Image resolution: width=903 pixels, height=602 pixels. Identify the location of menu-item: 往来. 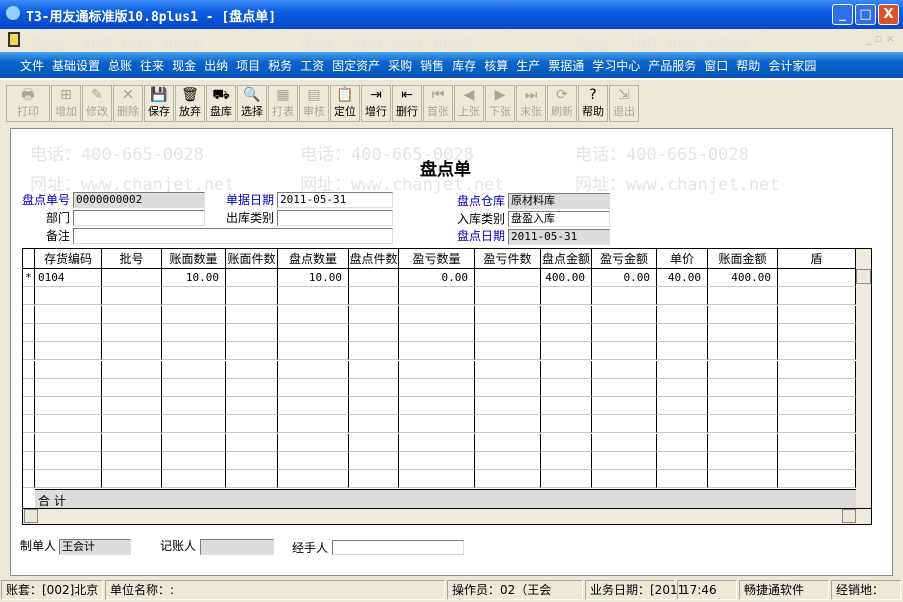
(152, 65).